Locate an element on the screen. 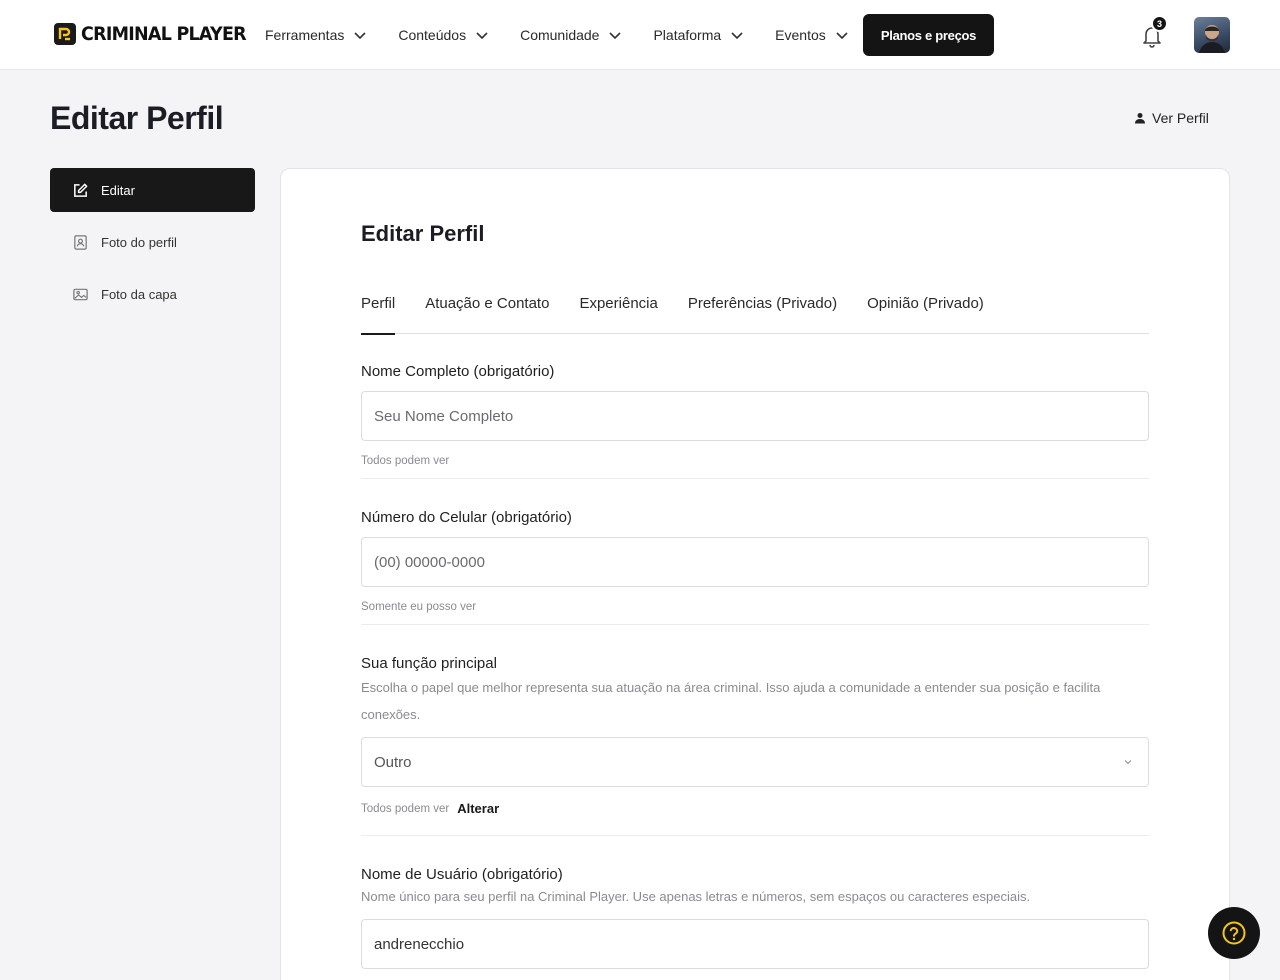 Image resolution: width=1280 pixels, height=980 pixels. user-icon is located at coordinates (1140, 118).